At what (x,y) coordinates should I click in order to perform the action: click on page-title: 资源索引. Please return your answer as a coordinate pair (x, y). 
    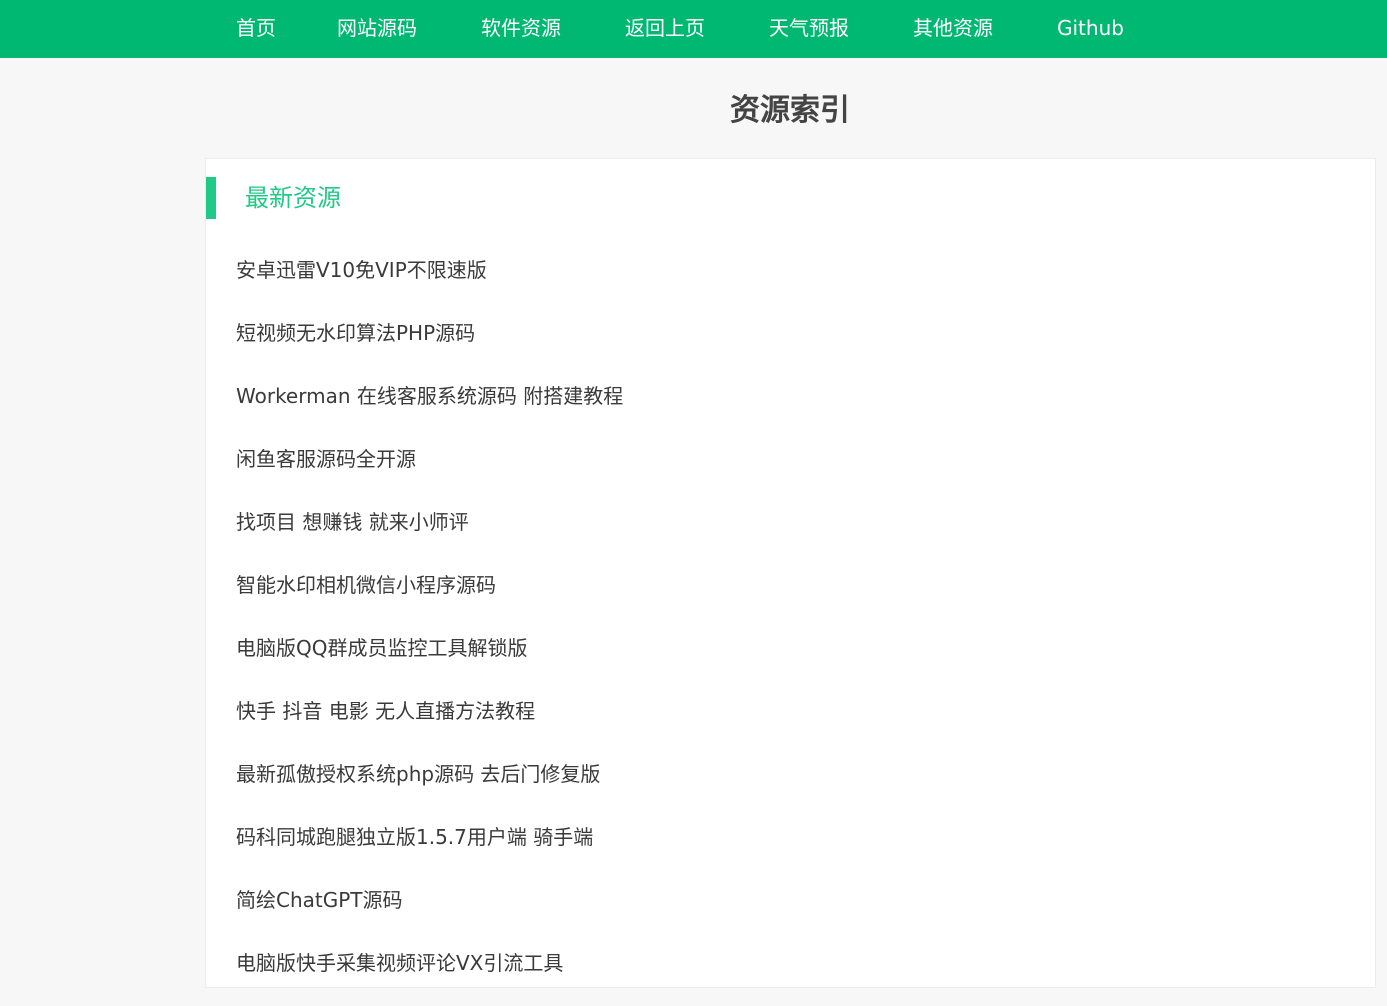
    Looking at the image, I should click on (790, 110).